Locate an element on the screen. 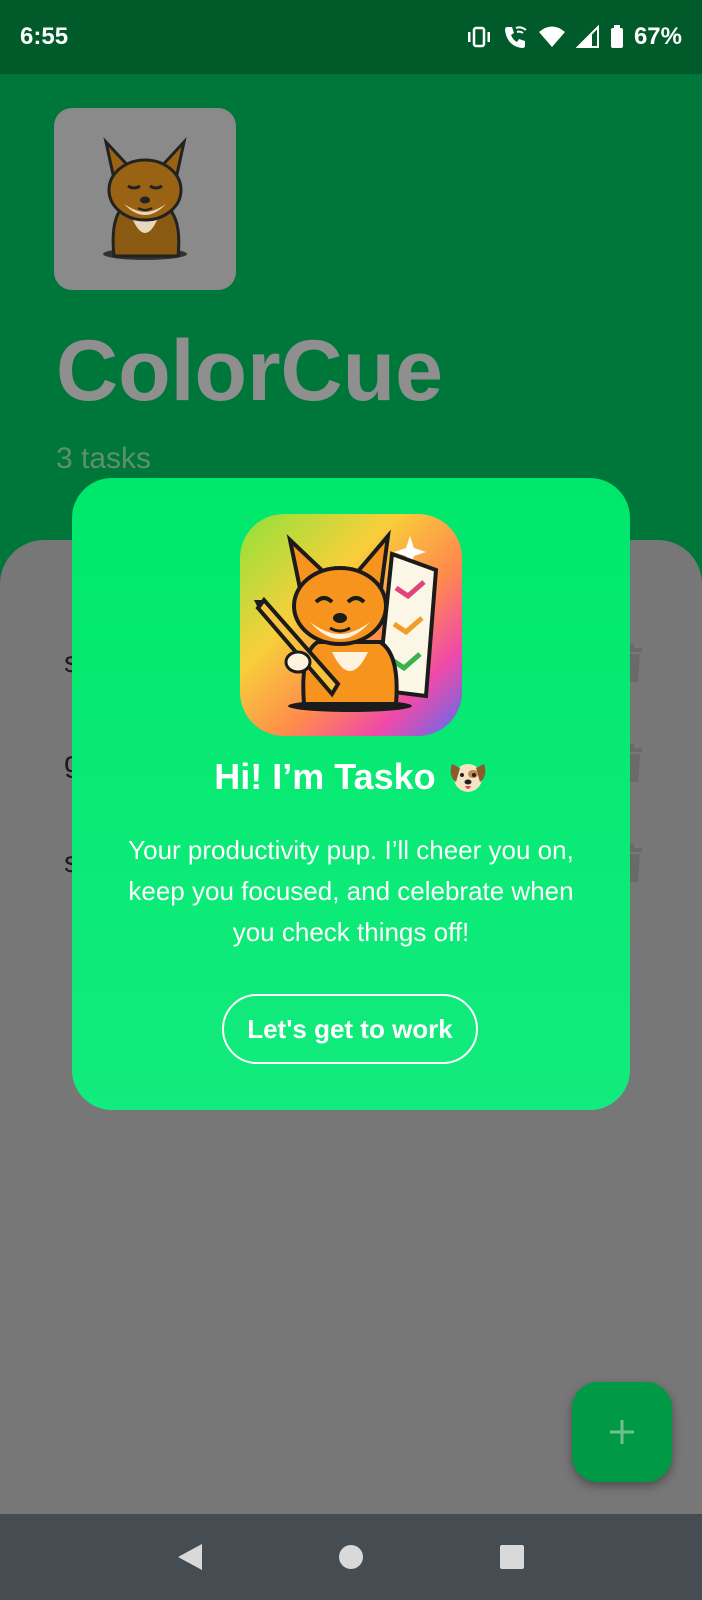 The height and width of the screenshot is (1600, 702). status-icons: 67% is located at coordinates (574, 37).